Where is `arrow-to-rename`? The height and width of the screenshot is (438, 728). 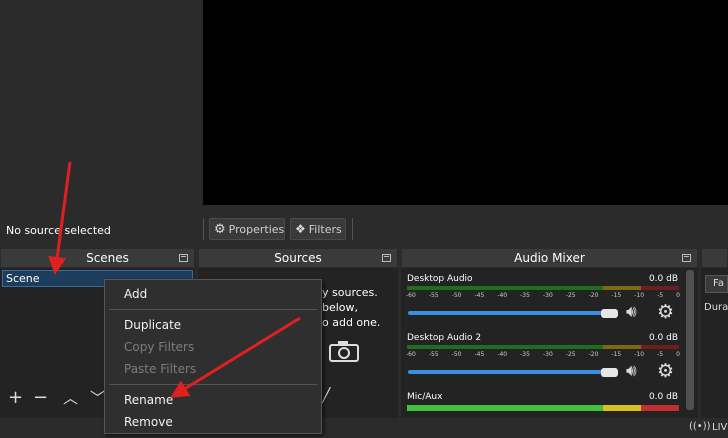 arrow-to-rename is located at coordinates (235, 357).